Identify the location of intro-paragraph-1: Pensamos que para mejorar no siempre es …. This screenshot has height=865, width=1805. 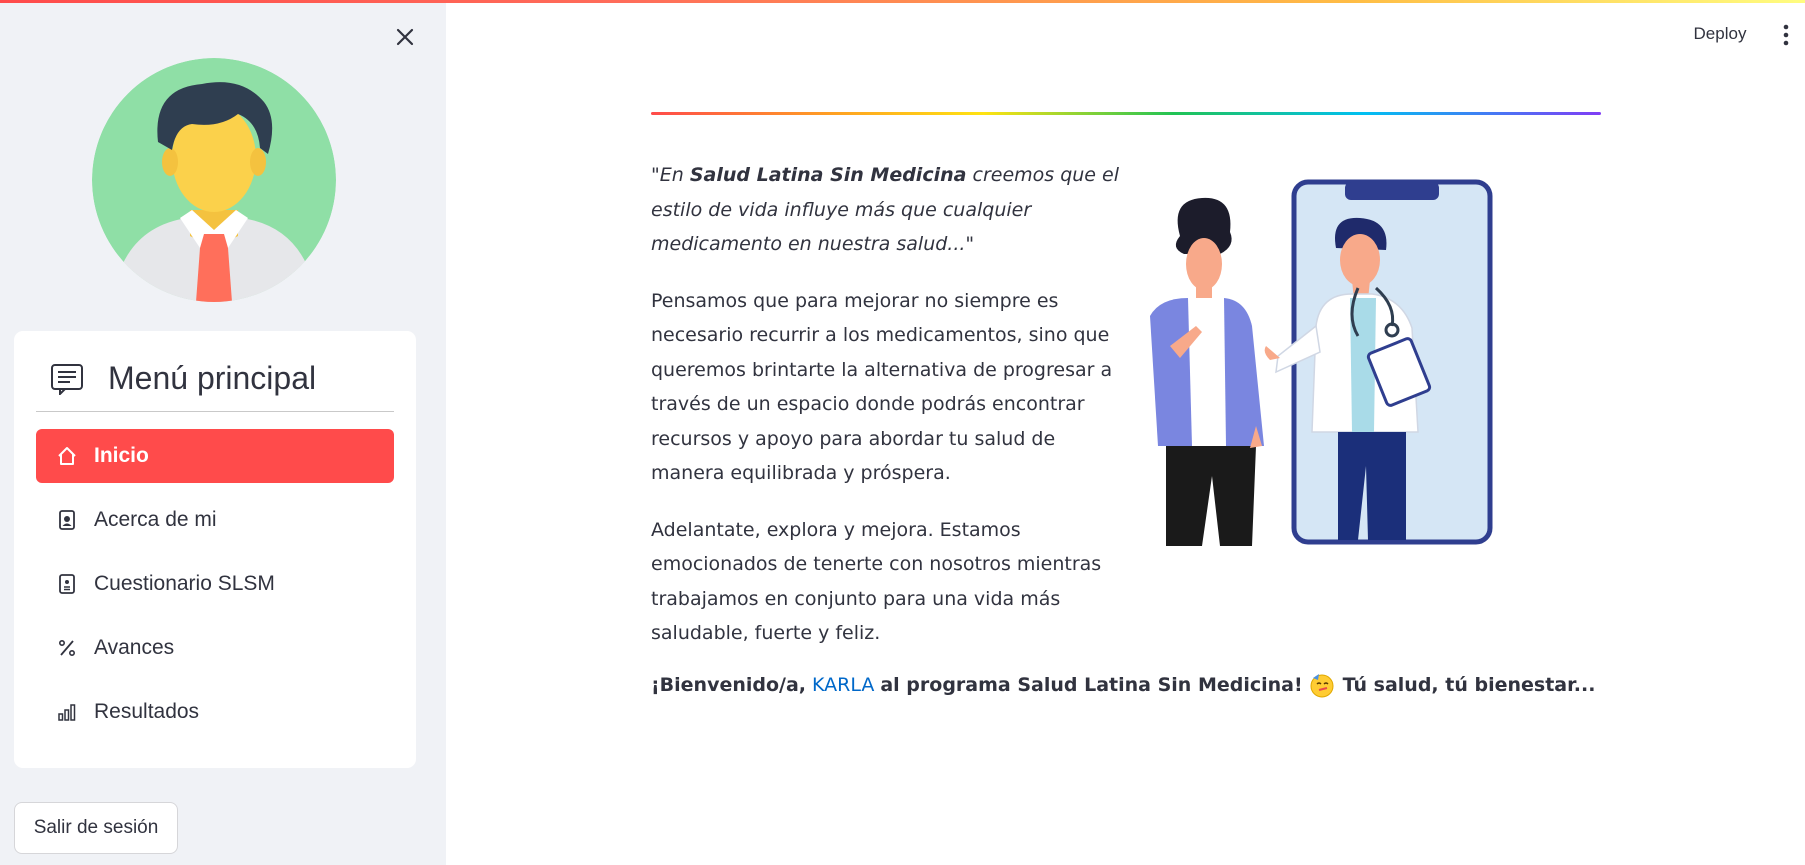
(882, 387).